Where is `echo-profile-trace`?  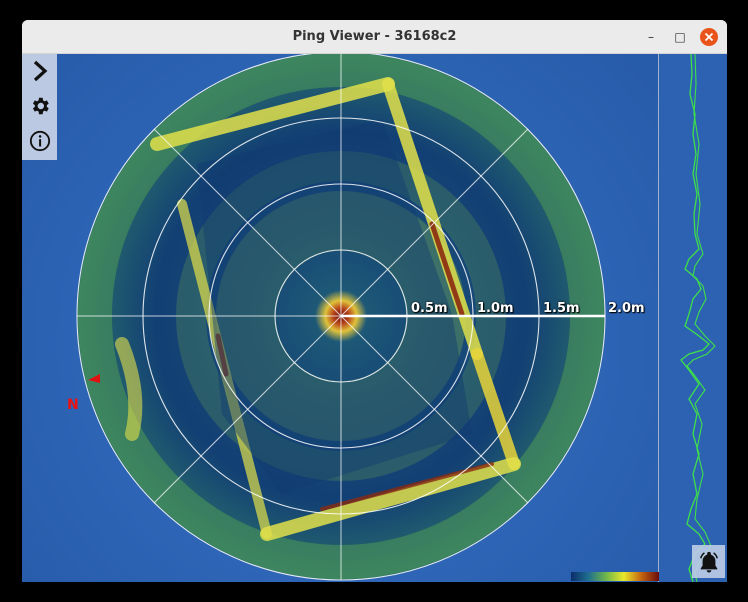 echo-profile-trace is located at coordinates (698, 318).